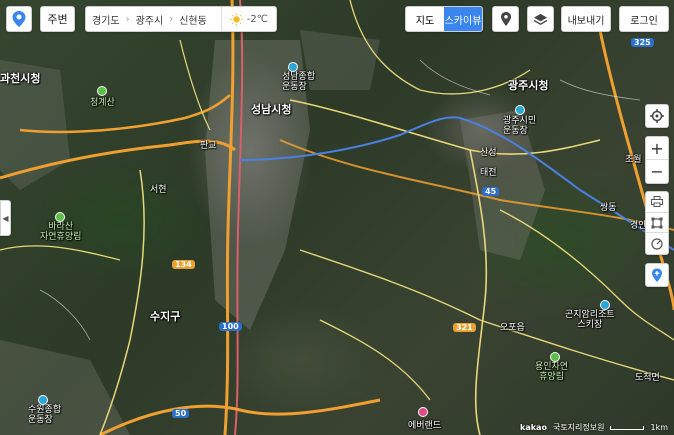 The height and width of the screenshot is (435, 674). What do you see at coordinates (578, 427) in the screenshot?
I see `copyright-text: 국토지리정보원` at bounding box center [578, 427].